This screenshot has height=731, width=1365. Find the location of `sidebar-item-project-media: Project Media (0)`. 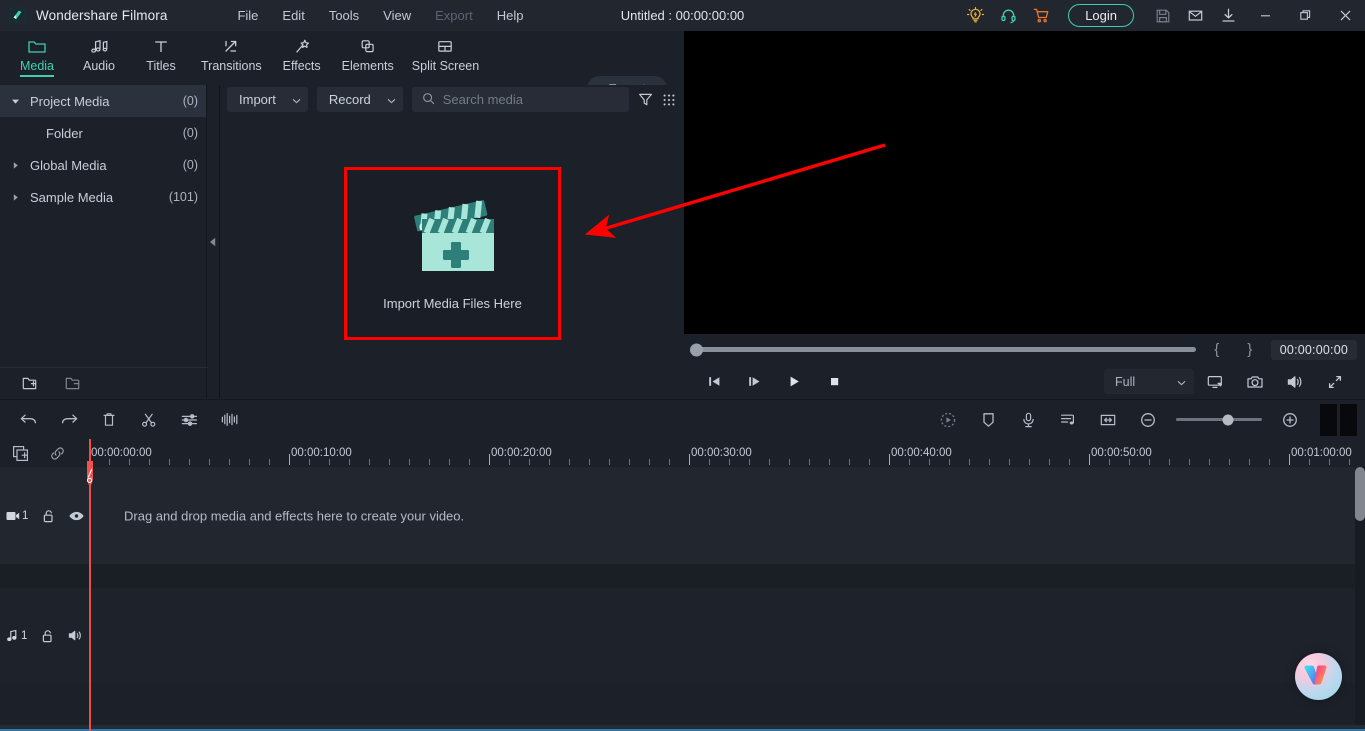

sidebar-item-project-media: Project Media (0) is located at coordinates (103, 101).